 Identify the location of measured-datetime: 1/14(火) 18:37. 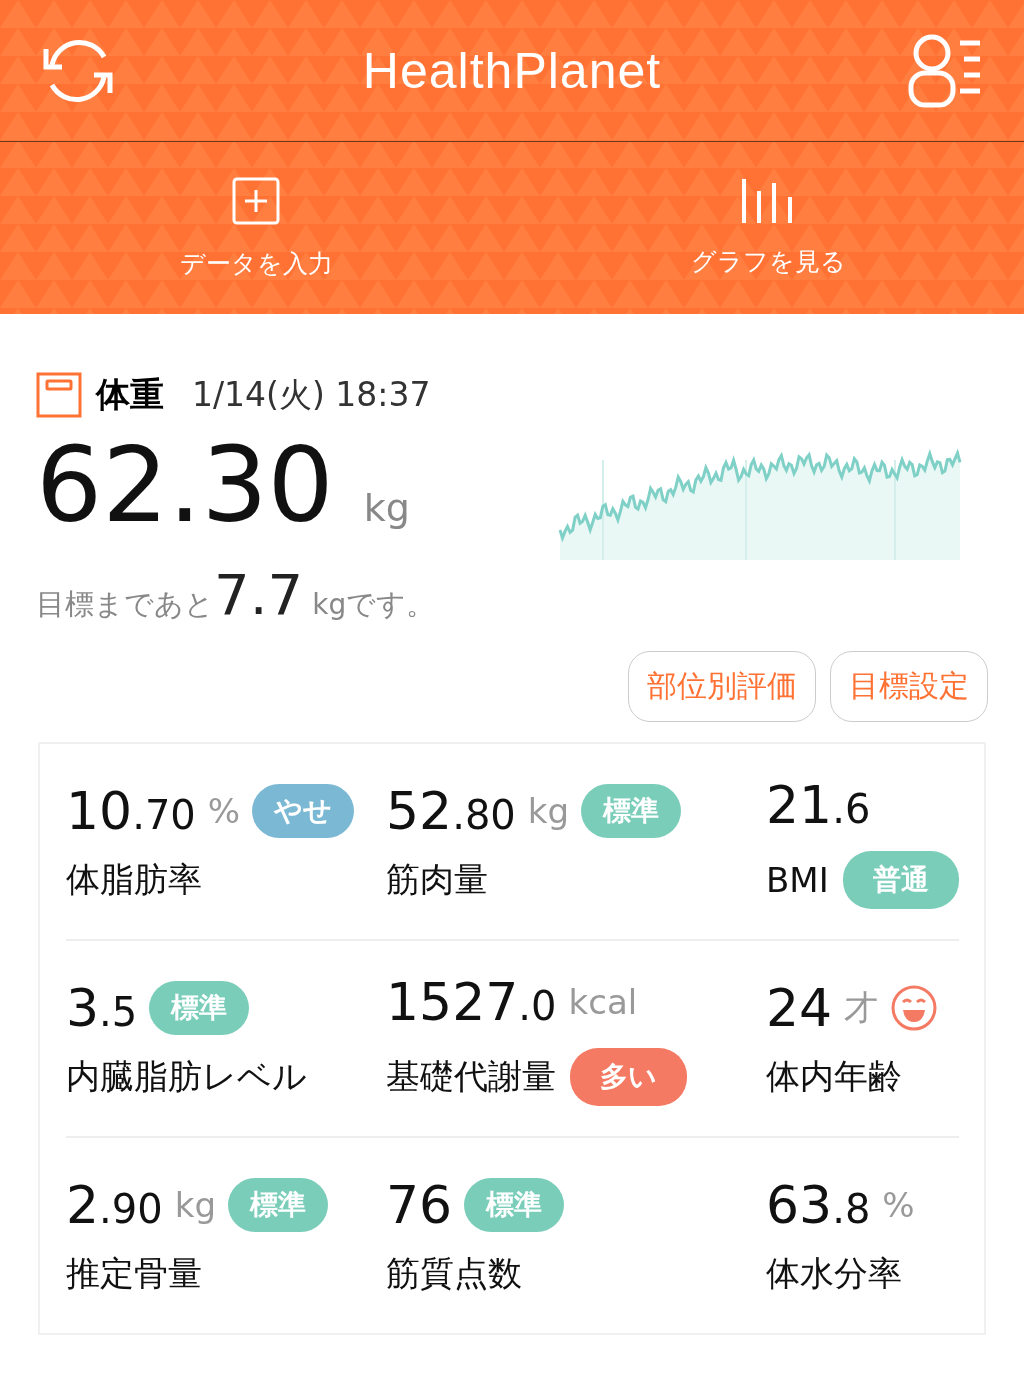
(311, 394).